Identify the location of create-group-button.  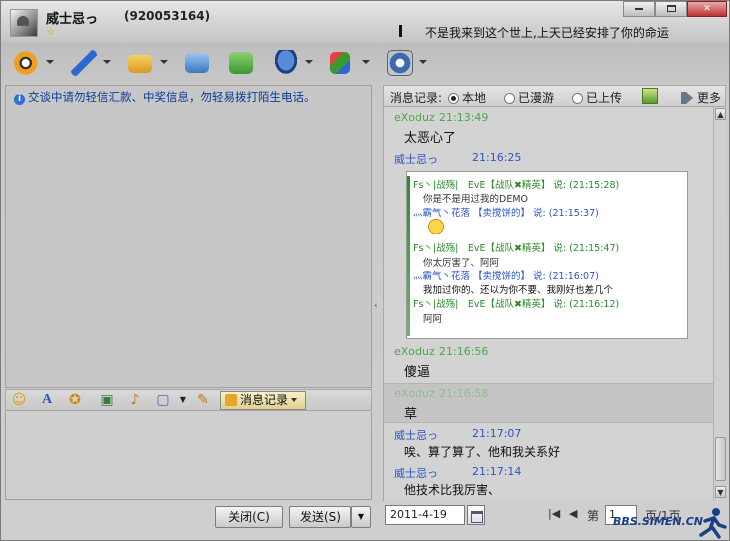
(244, 63).